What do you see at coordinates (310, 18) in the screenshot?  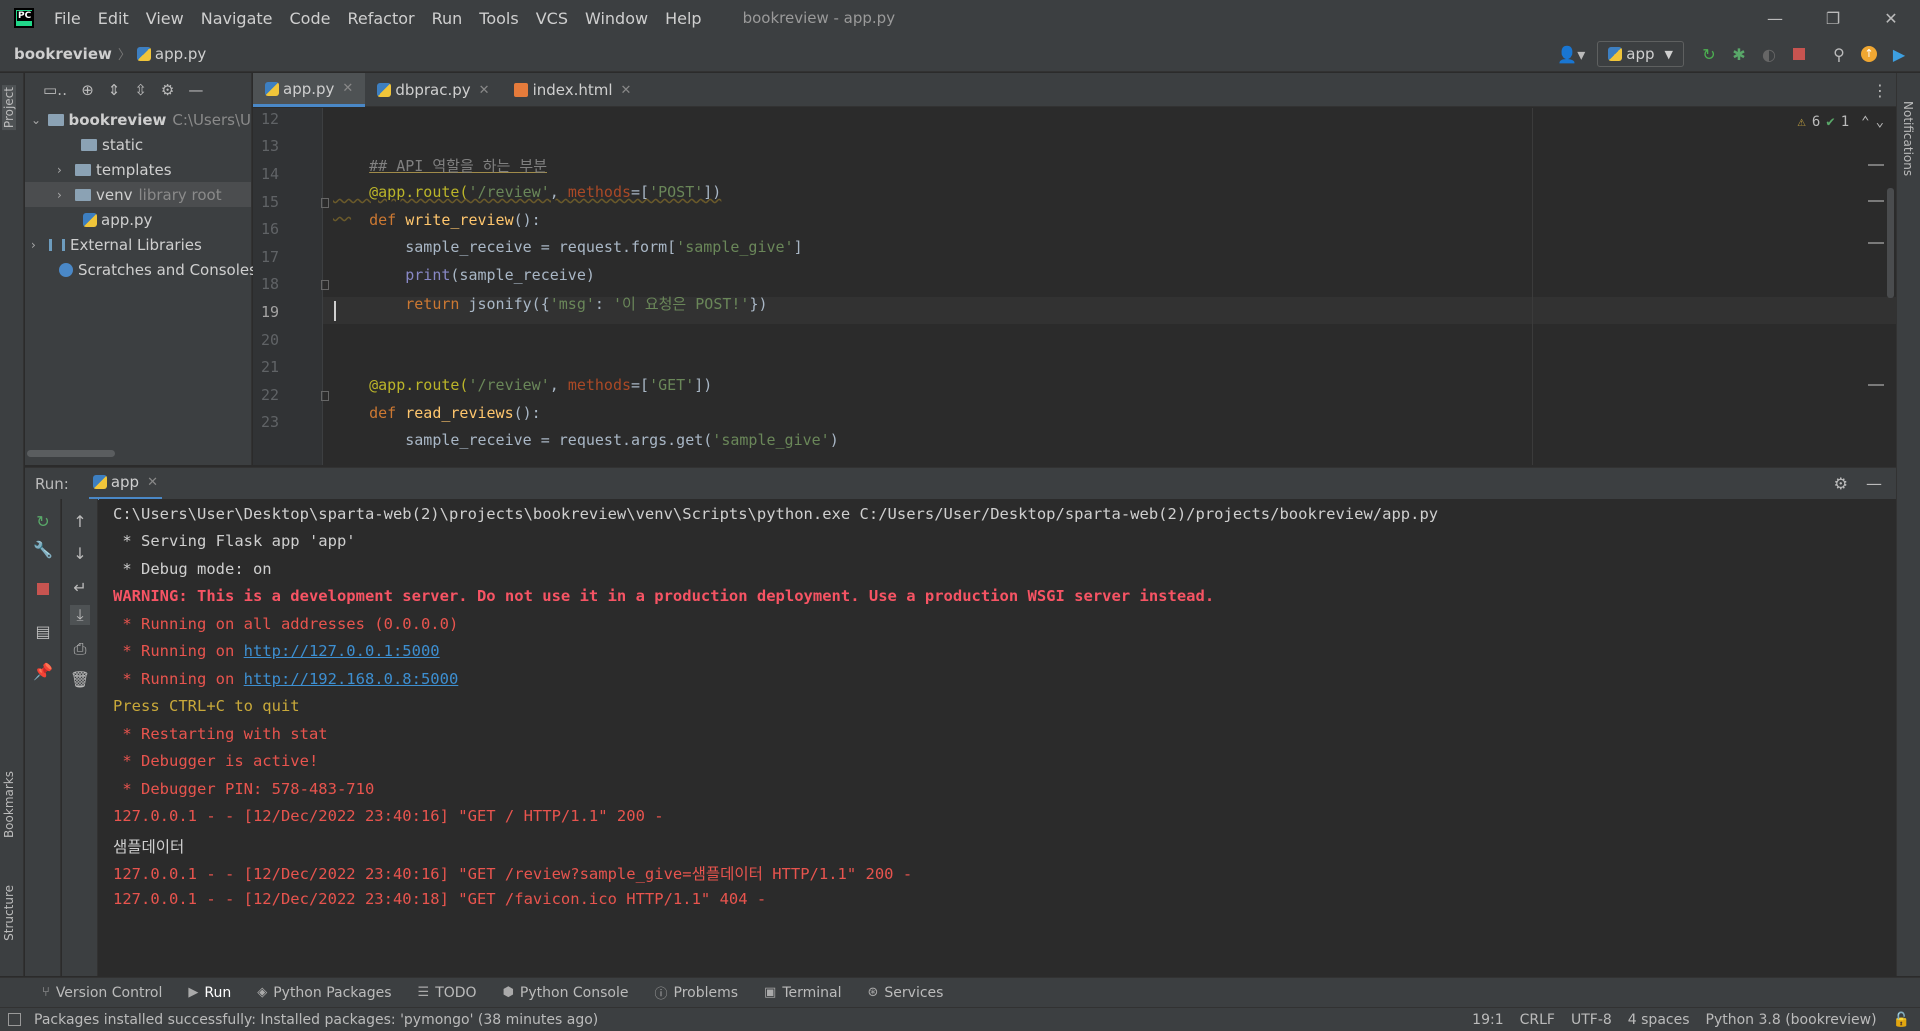 I see `menu-code: Code` at bounding box center [310, 18].